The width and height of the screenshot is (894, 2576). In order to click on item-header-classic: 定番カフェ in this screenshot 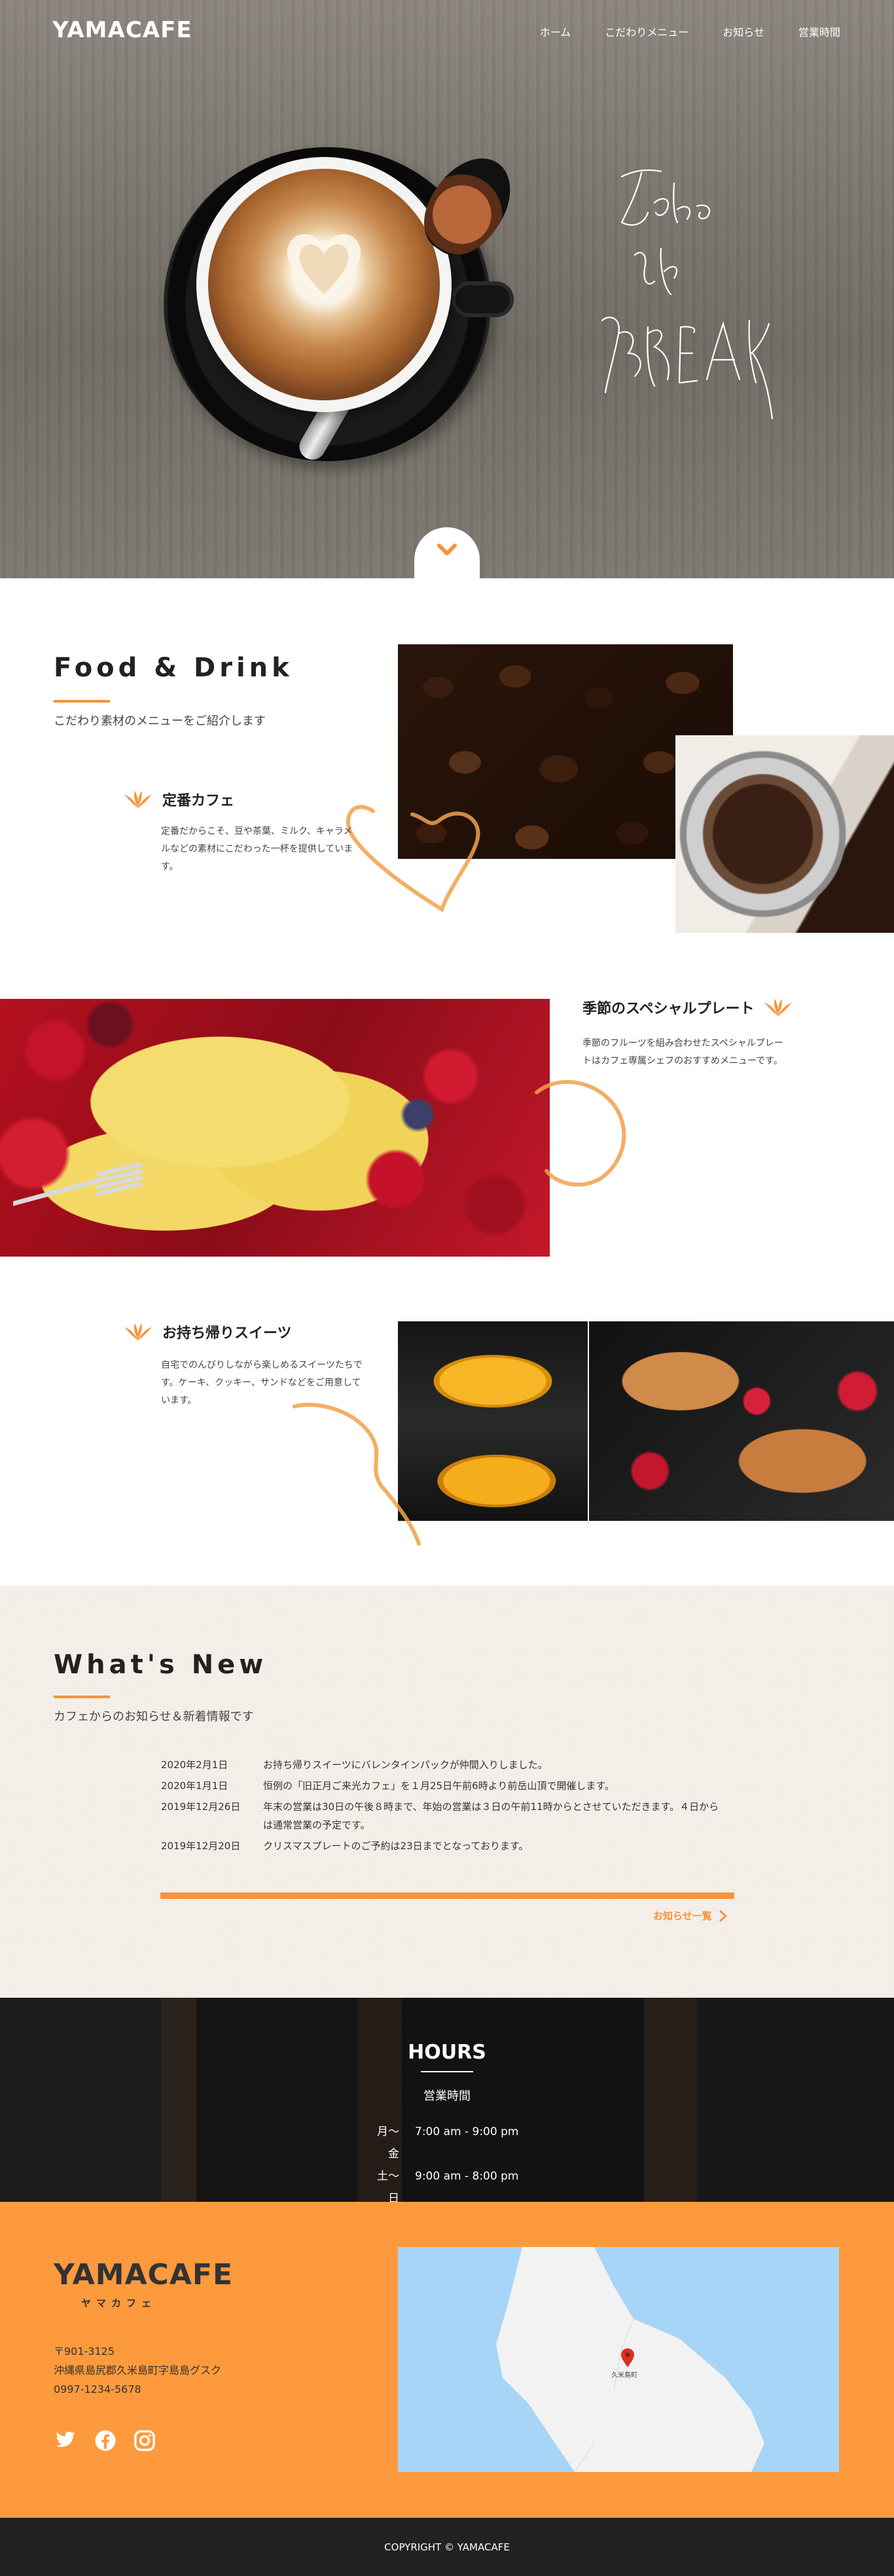, I will do `click(178, 799)`.